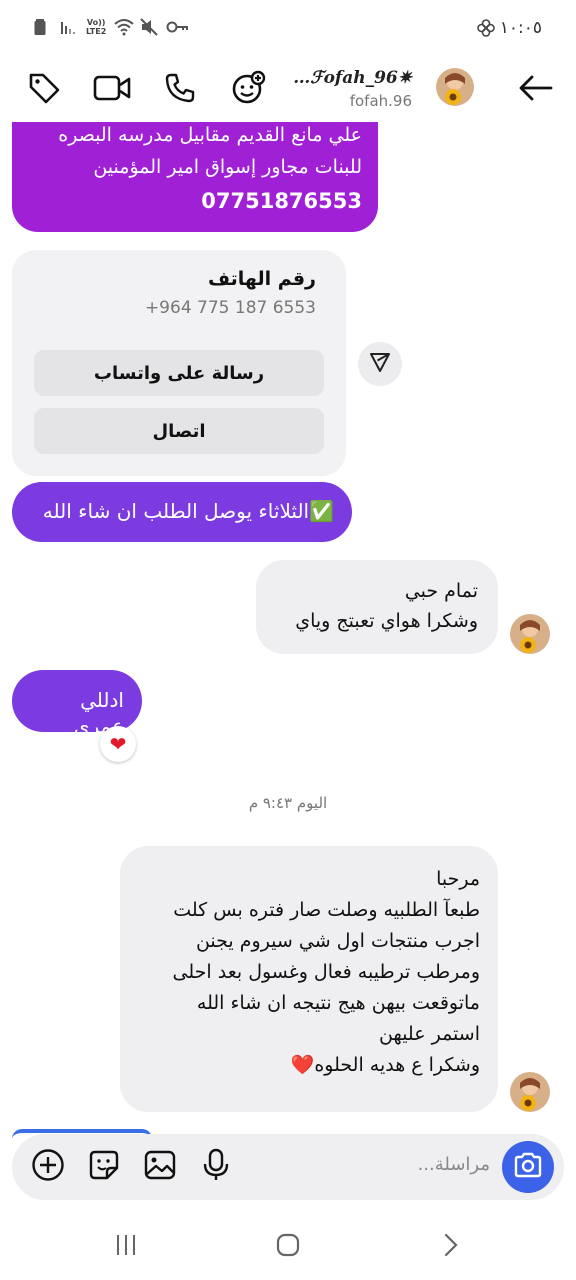  I want to click on chat-header: …ℱofah_96✷ fofah.96, so click(288, 90).